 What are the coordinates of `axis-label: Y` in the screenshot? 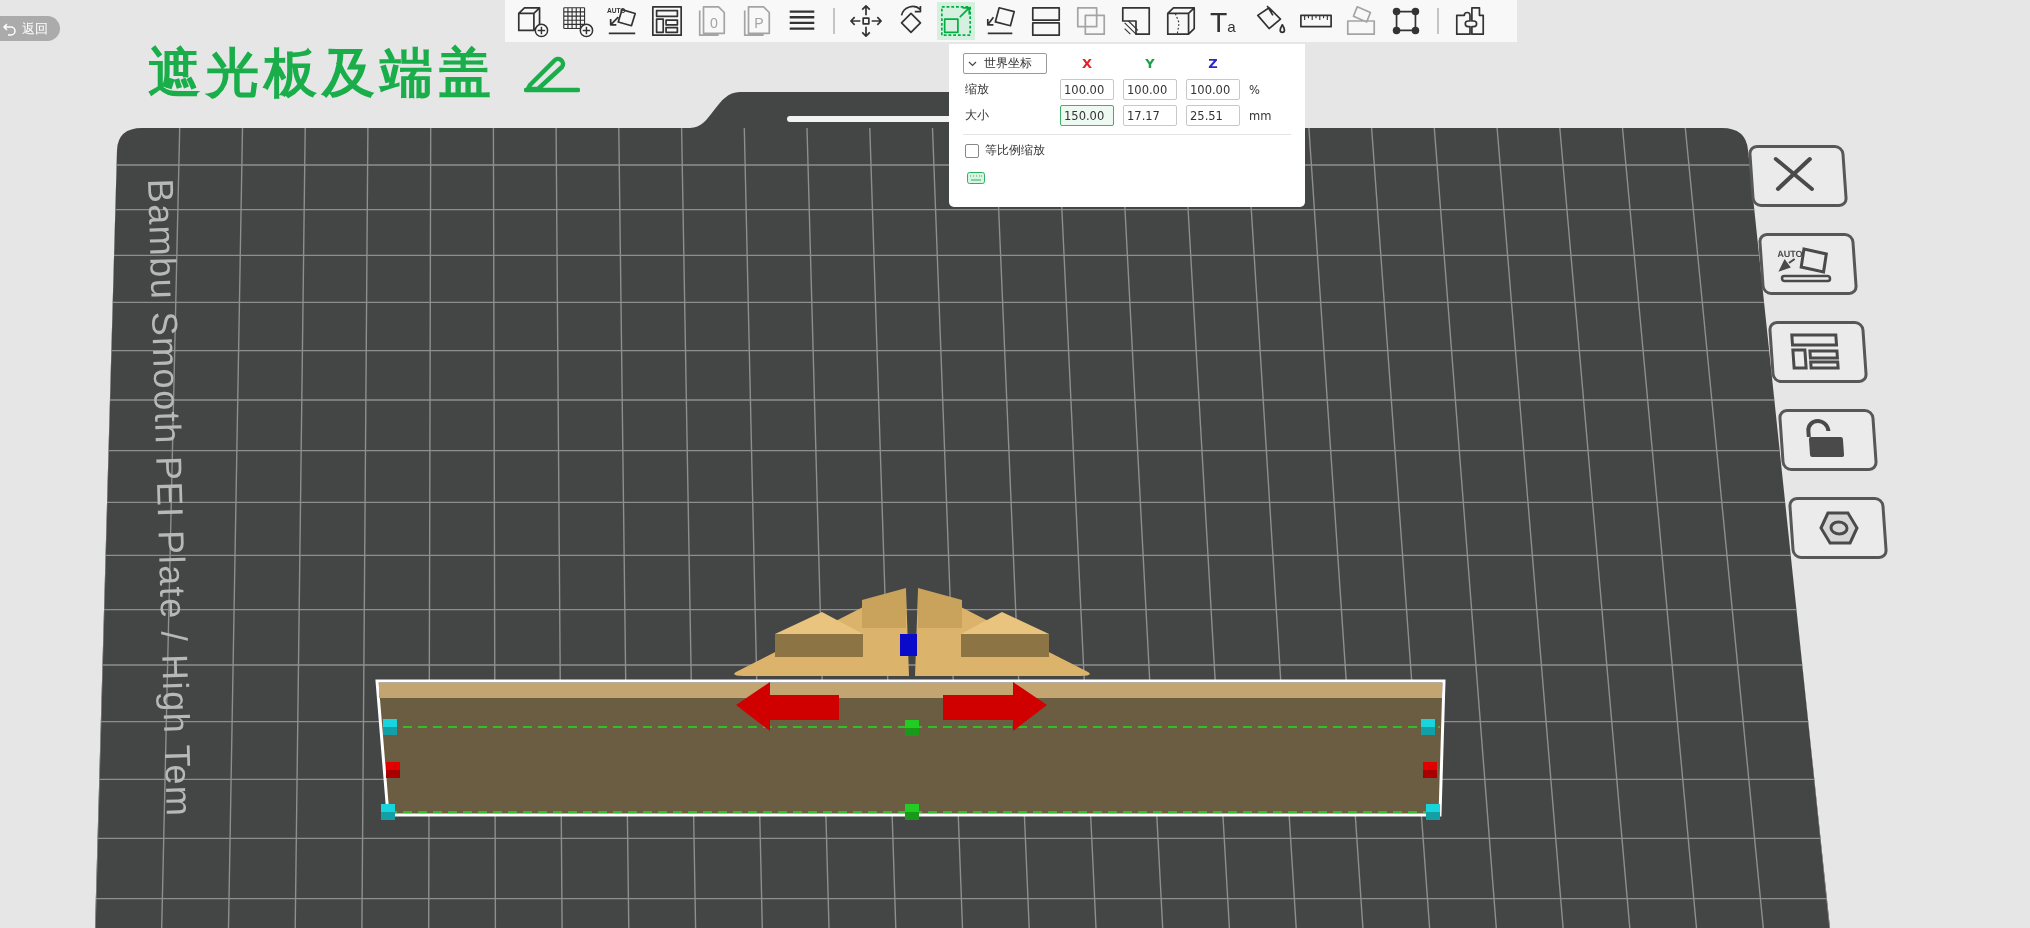 It's located at (1150, 63).